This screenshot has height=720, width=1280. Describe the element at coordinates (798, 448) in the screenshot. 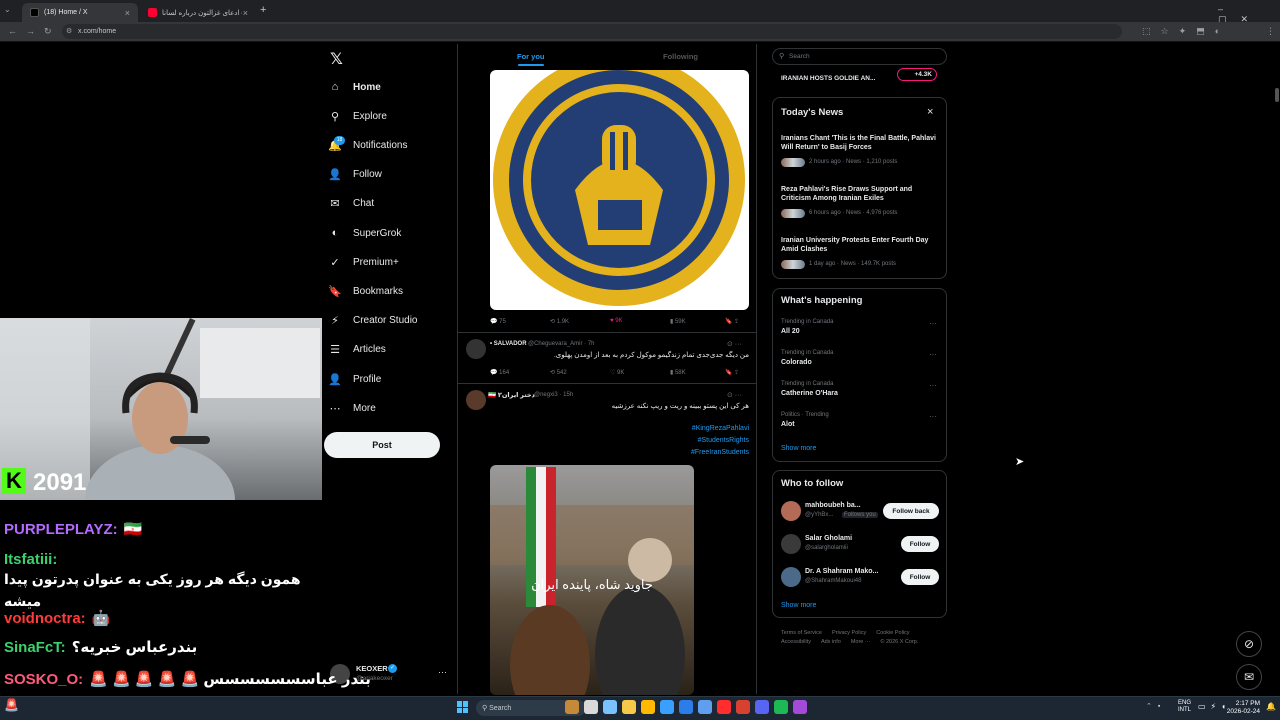

I see `trends-show-more: Show more` at that location.